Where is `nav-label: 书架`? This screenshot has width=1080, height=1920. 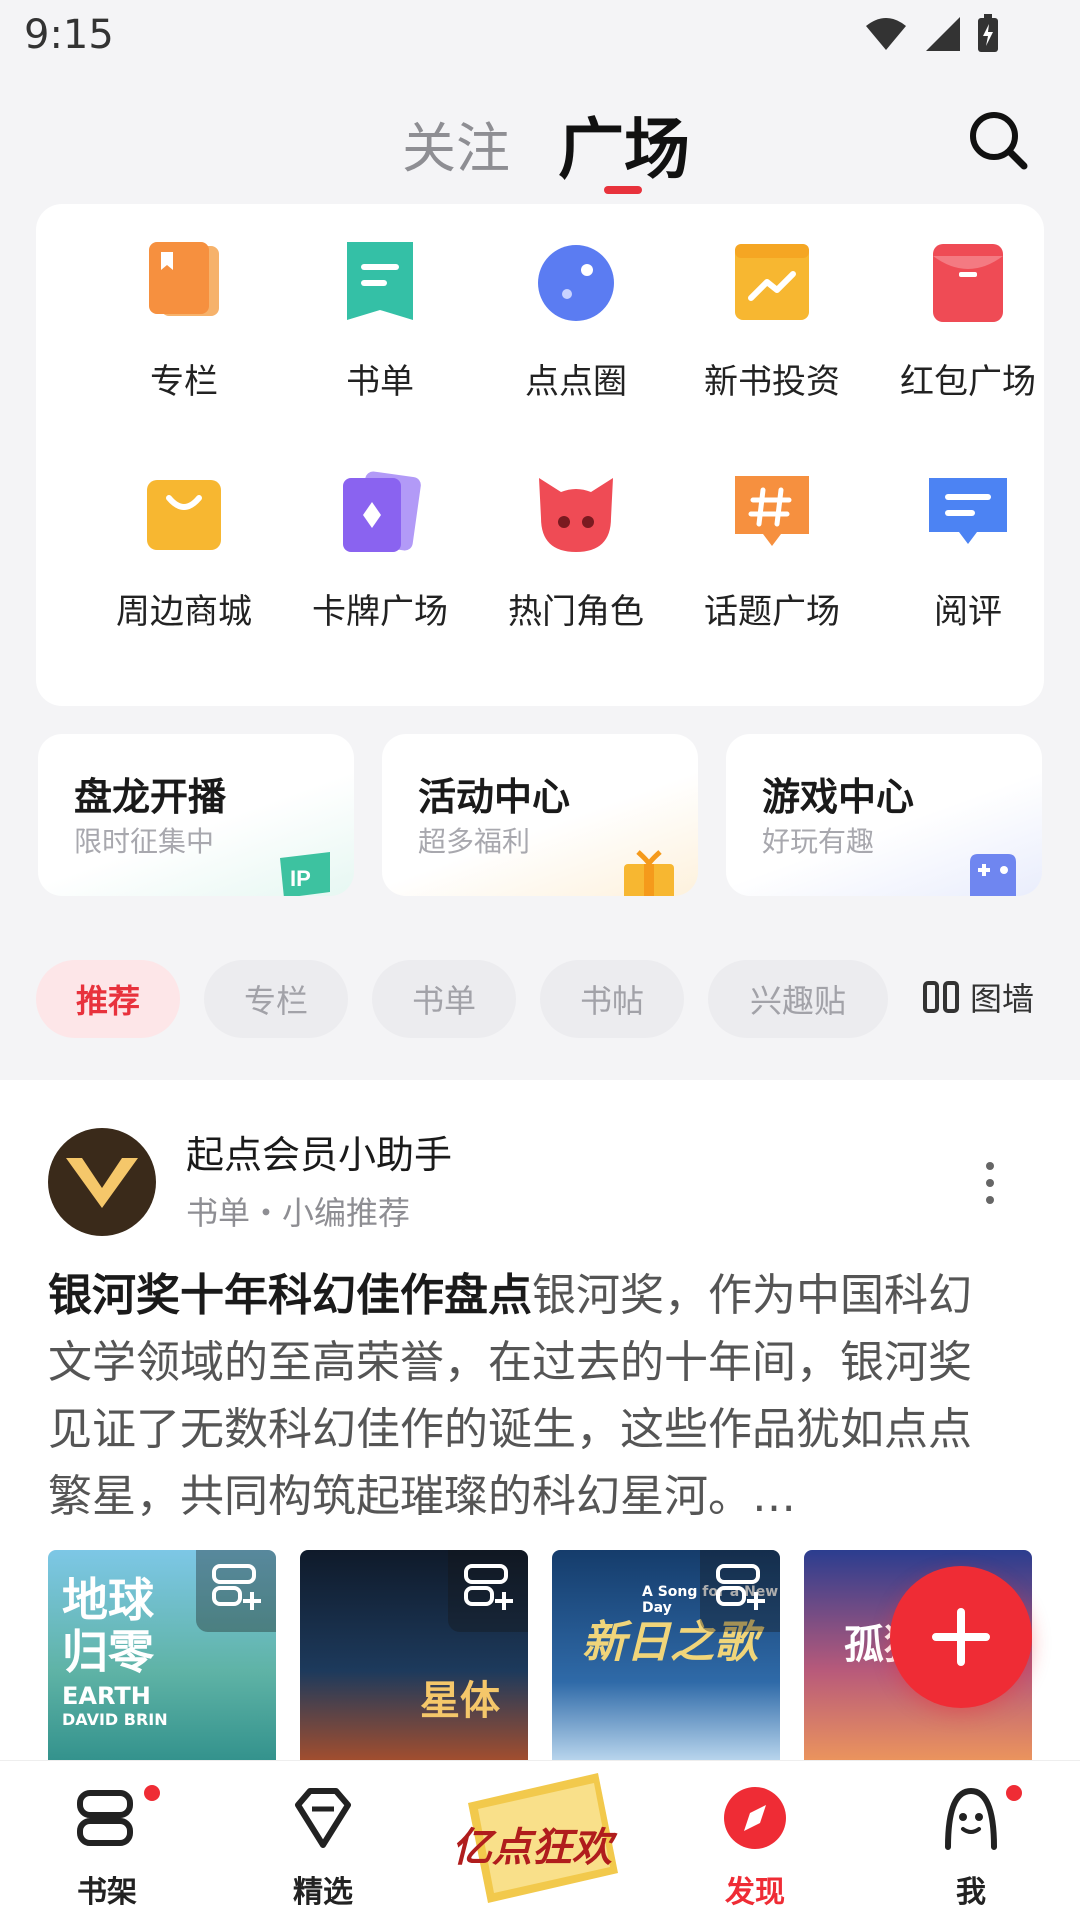
nav-label: 书架 is located at coordinates (107, 1892).